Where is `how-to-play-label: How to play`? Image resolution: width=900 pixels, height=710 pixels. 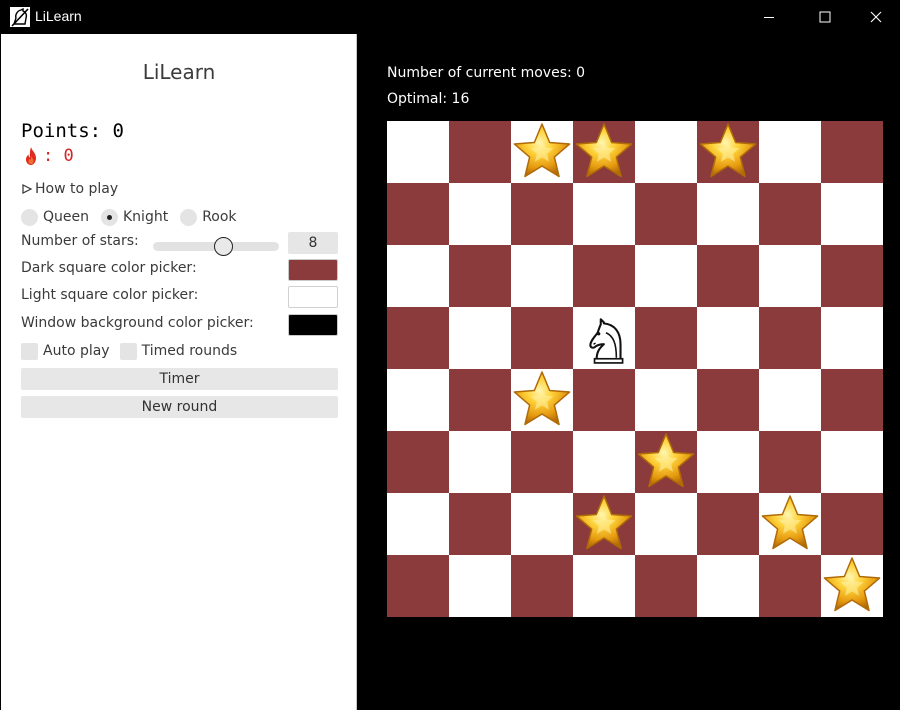 how-to-play-label: How to play is located at coordinates (77, 189).